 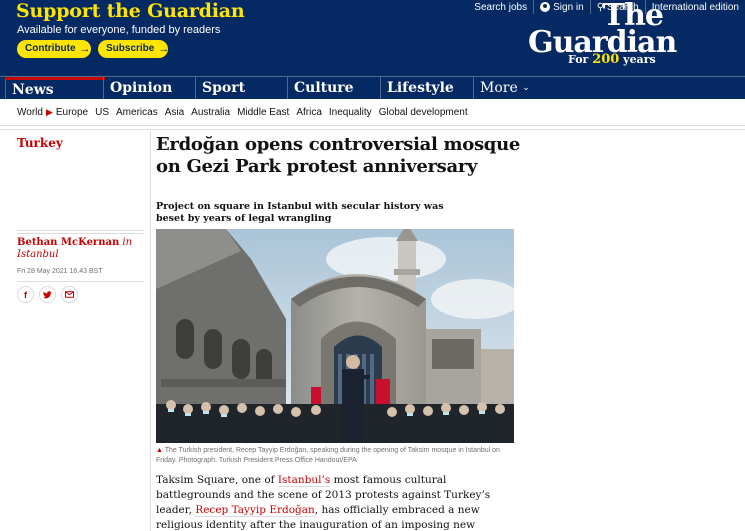 What do you see at coordinates (50, 48) in the screenshot?
I see `contribute-label: Contribute` at bounding box center [50, 48].